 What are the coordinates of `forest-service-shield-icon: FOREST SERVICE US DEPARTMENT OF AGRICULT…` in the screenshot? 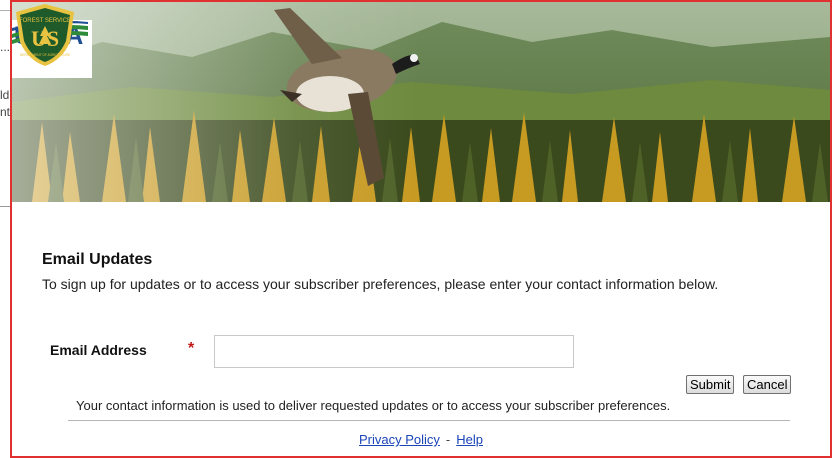 It's located at (45, 35).